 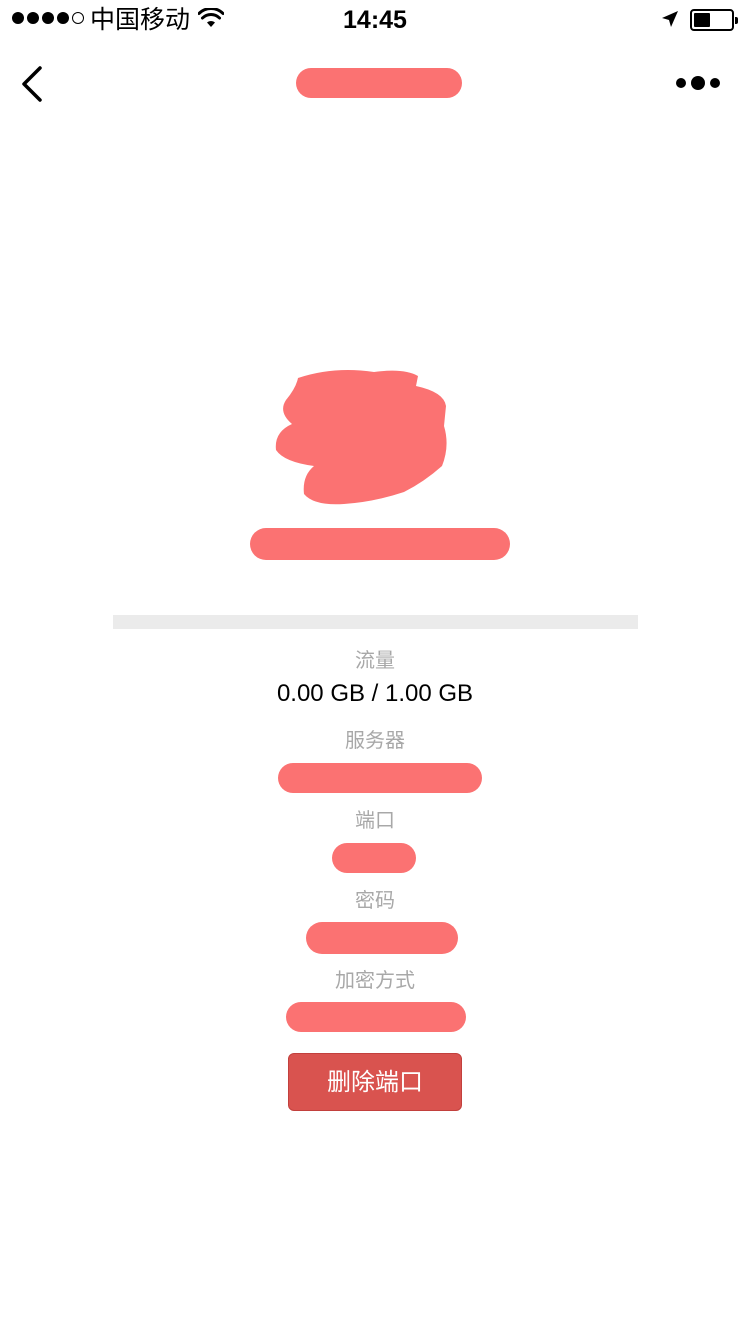 I want to click on traffic-usage-bar, so click(x=375, y=622).